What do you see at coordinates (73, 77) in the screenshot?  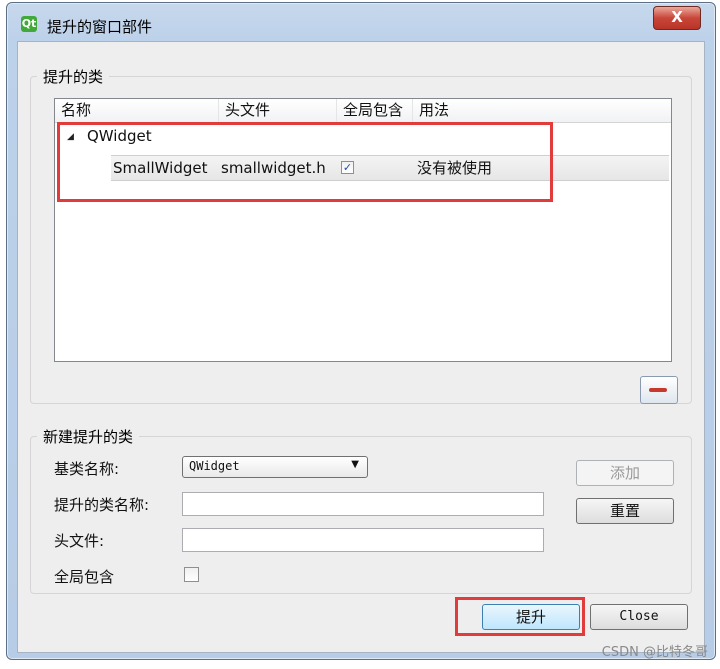 I see `promoted-classes-legend: 提升的类` at bounding box center [73, 77].